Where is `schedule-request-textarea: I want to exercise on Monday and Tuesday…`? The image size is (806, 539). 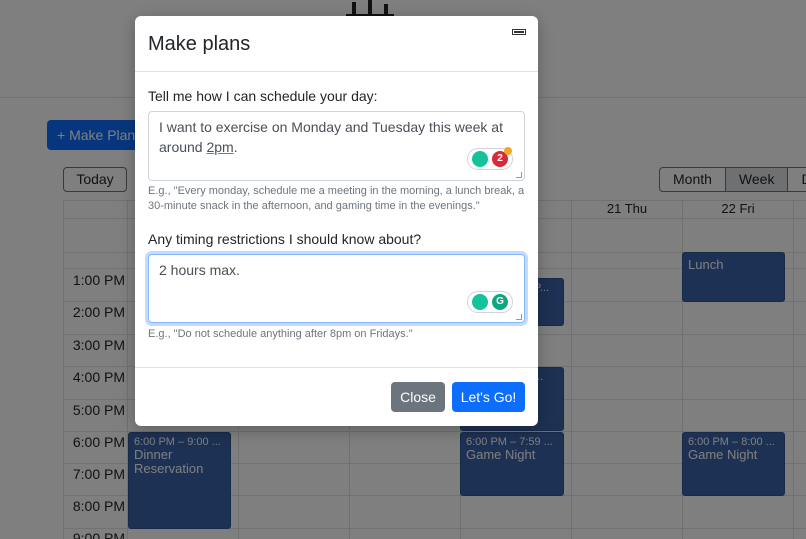 schedule-request-textarea: I want to exercise on Monday and Tuesday… is located at coordinates (336, 146).